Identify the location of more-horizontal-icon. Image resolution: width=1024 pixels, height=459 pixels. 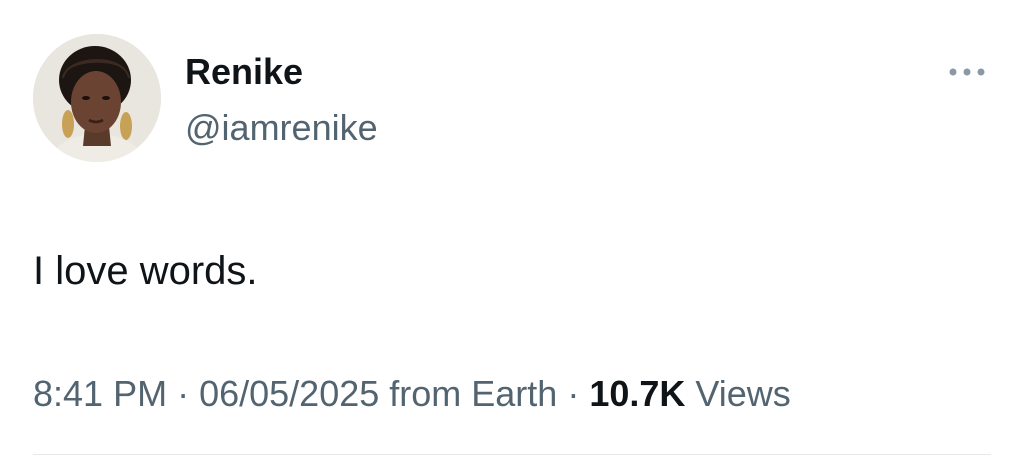
(967, 72).